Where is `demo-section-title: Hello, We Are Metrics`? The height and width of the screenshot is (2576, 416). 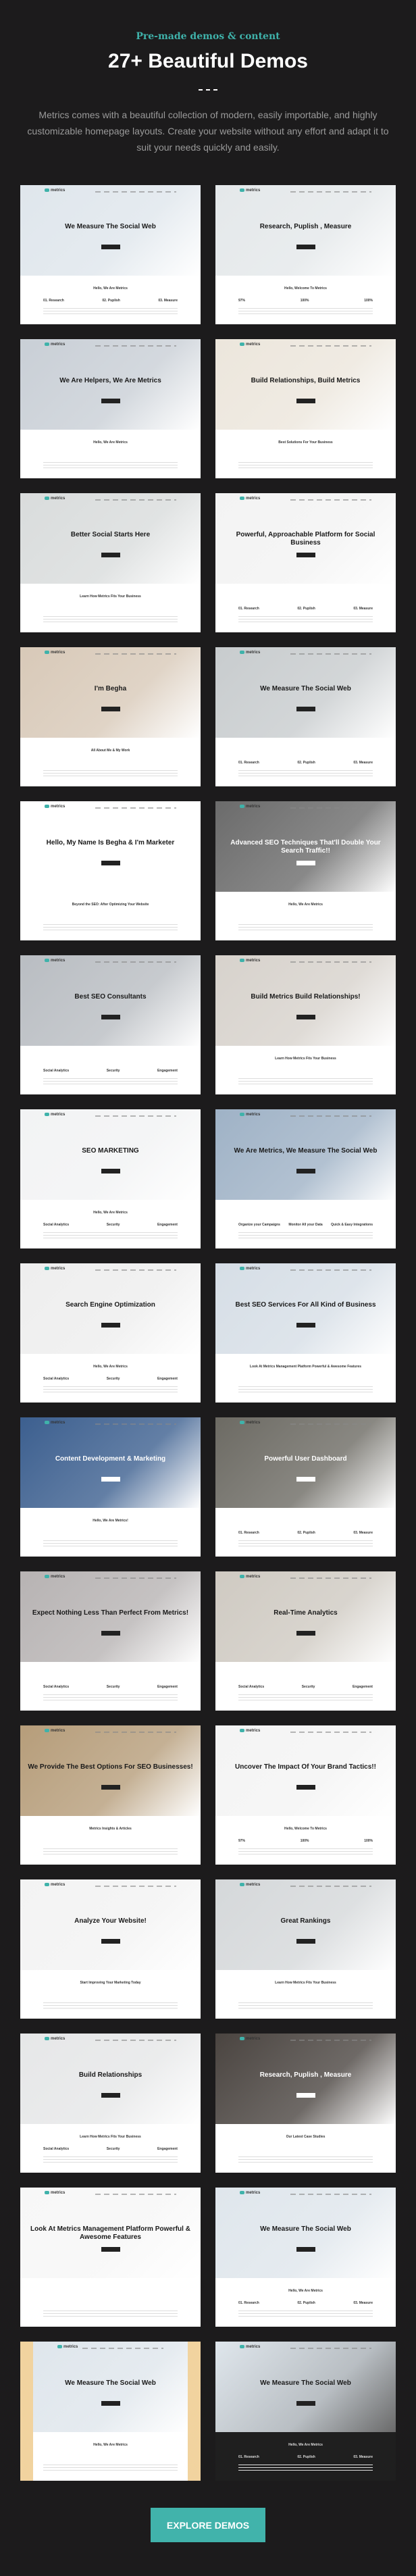 demo-section-title: Hello, We Are Metrics is located at coordinates (110, 1367).